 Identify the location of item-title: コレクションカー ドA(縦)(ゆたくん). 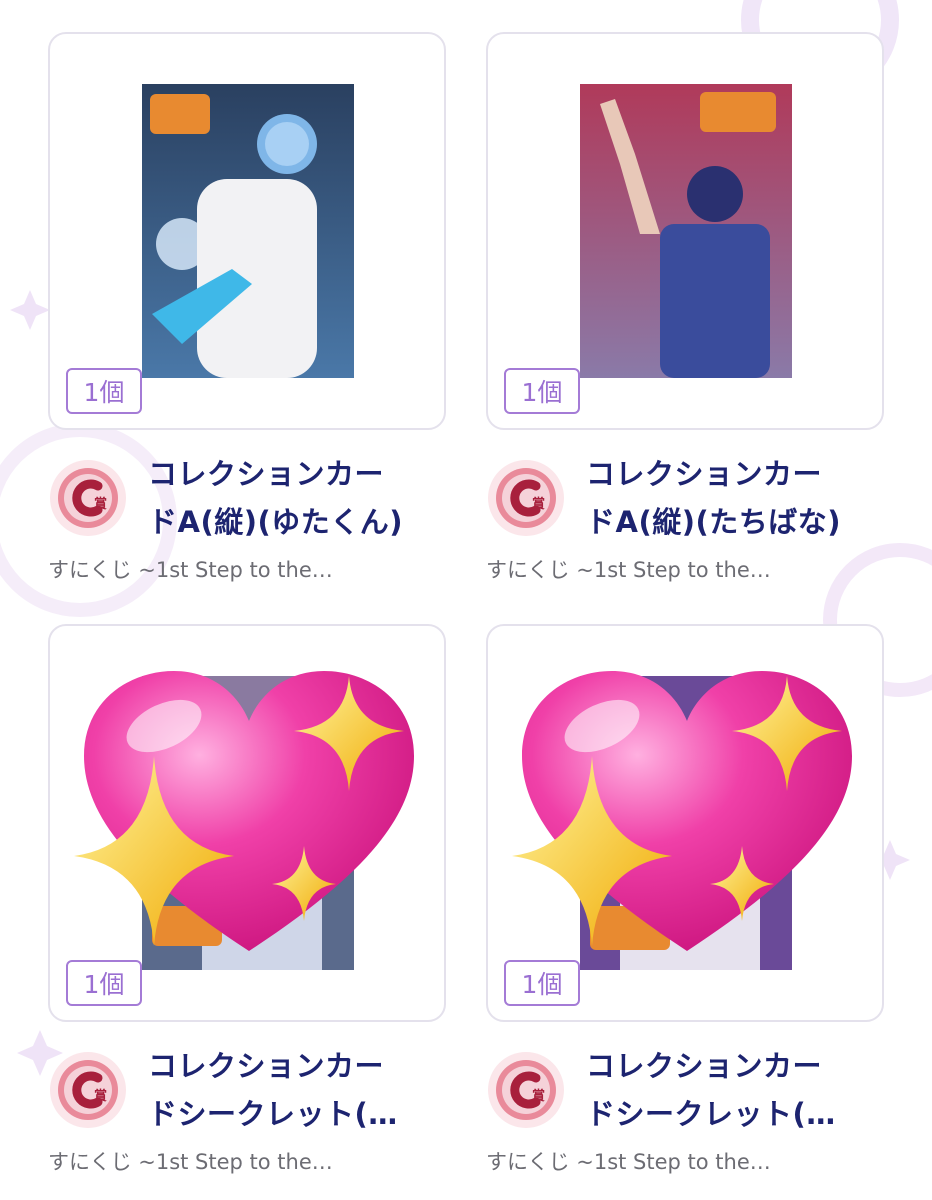
(298, 498).